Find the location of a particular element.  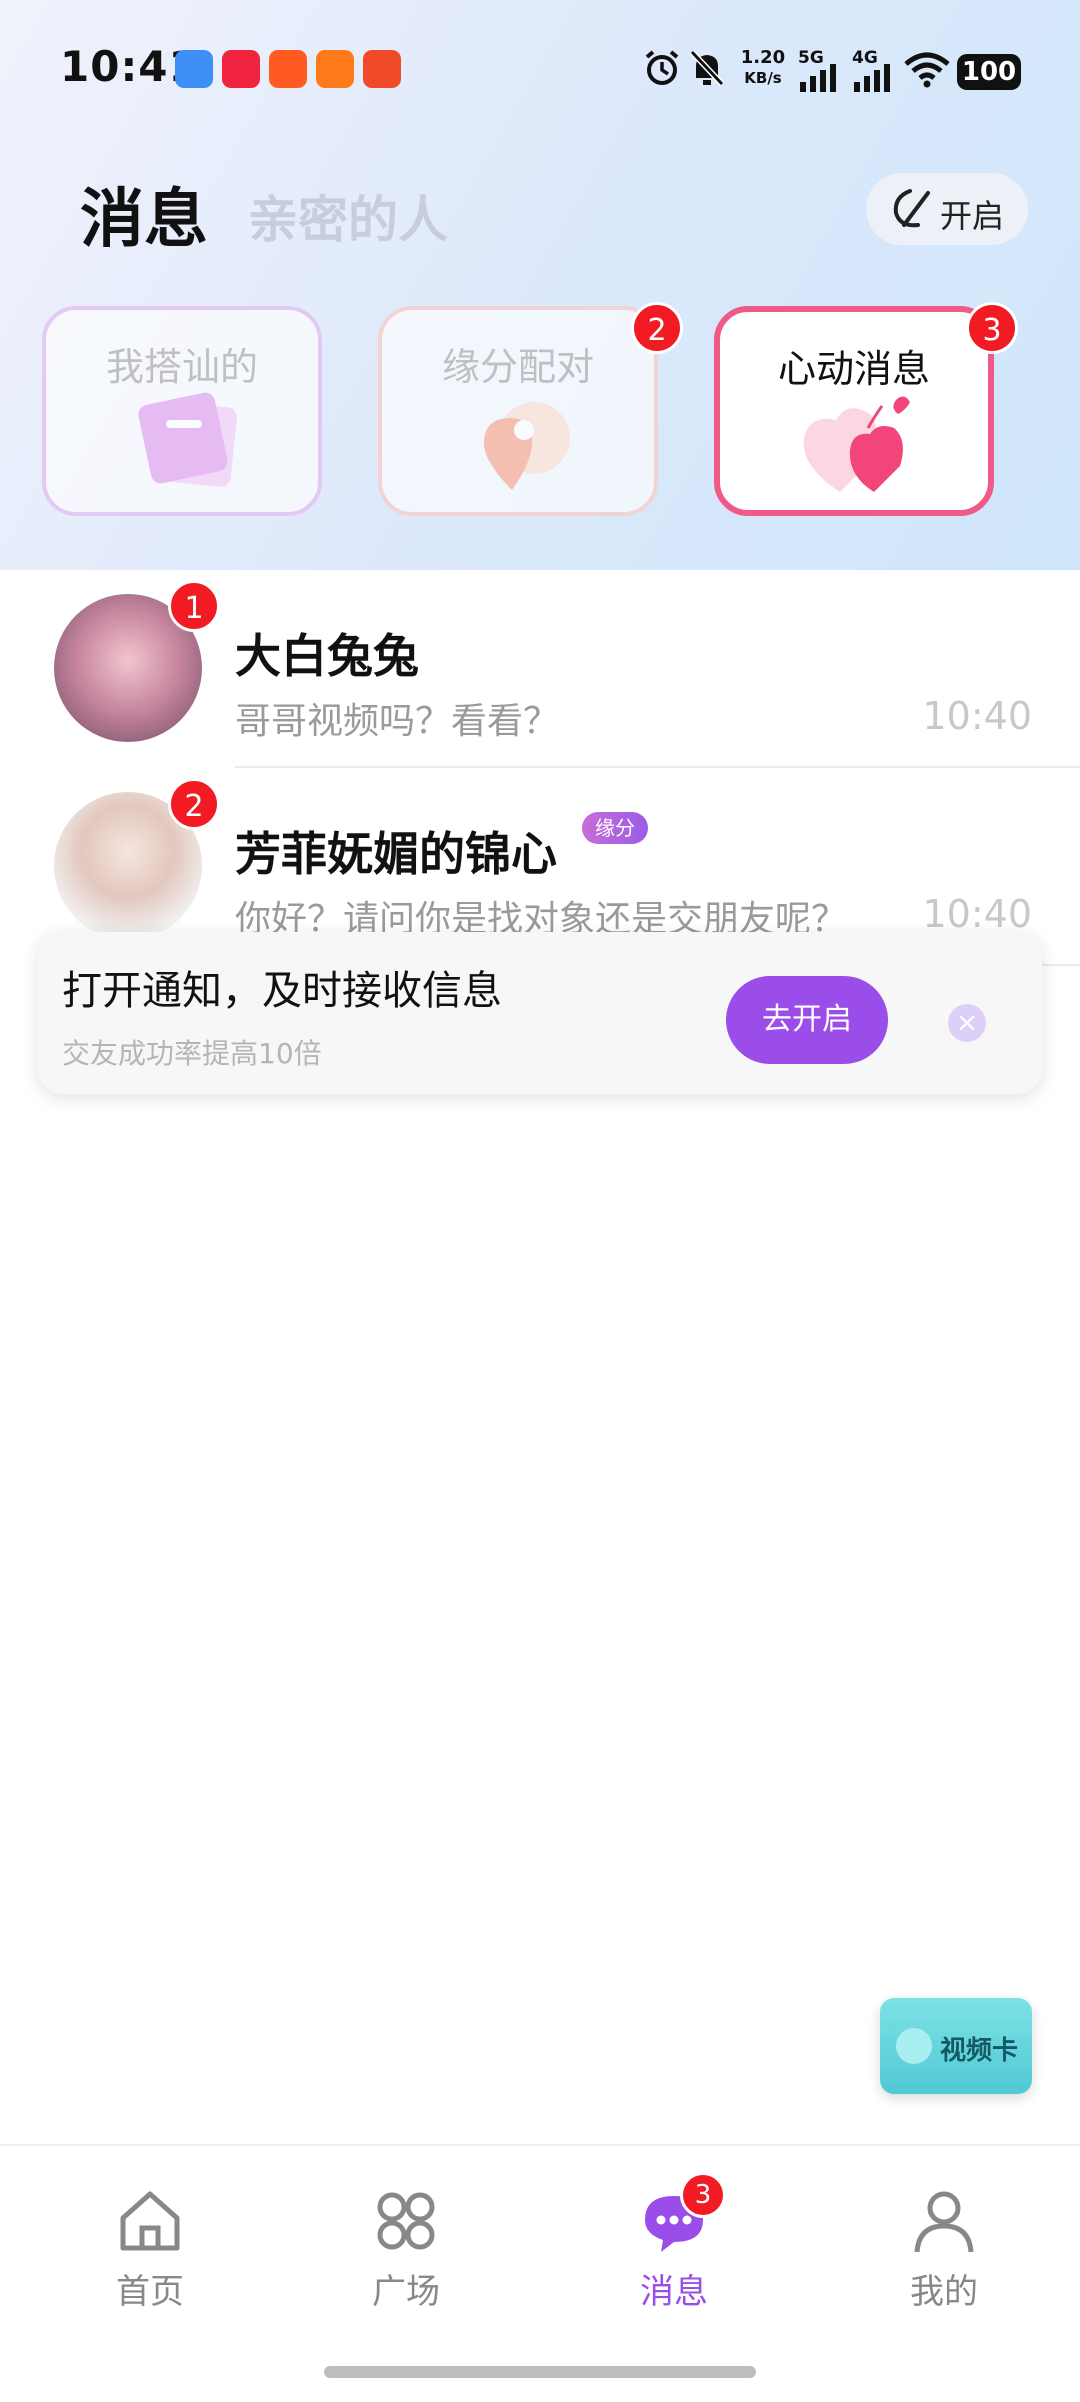

card-title: 心动消息 is located at coordinates (853, 369).